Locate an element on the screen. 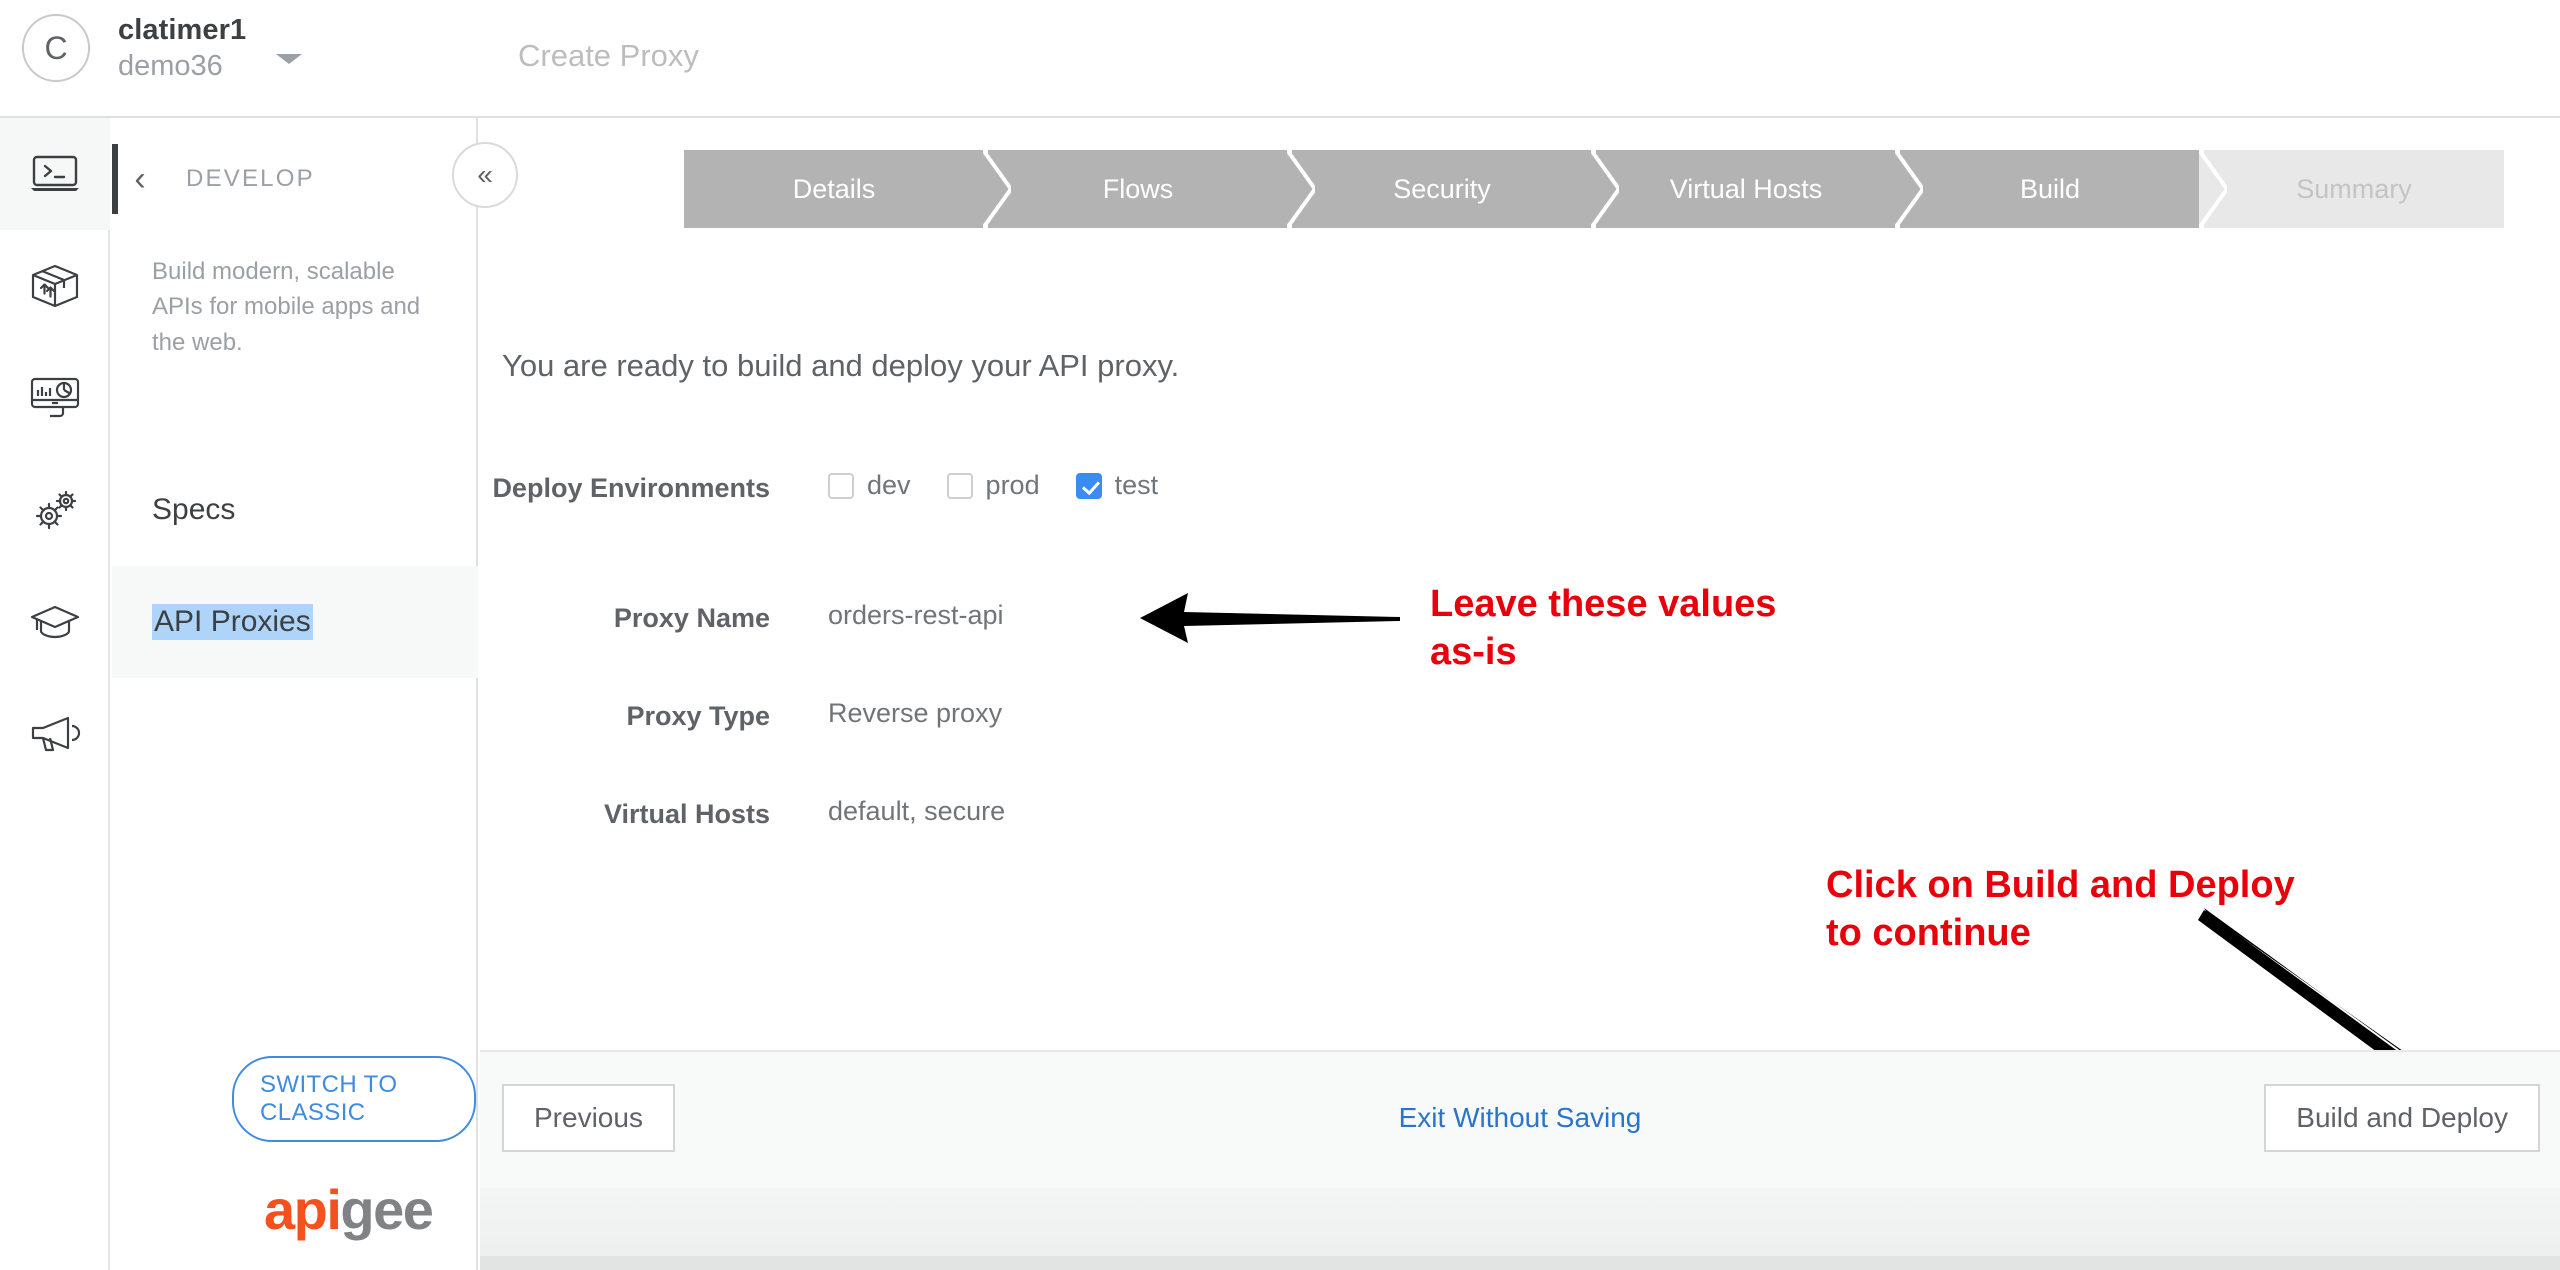 Image resolution: width=2560 pixels, height=1270 pixels. org-text: clatimer1 demo36 is located at coordinates (182, 48).